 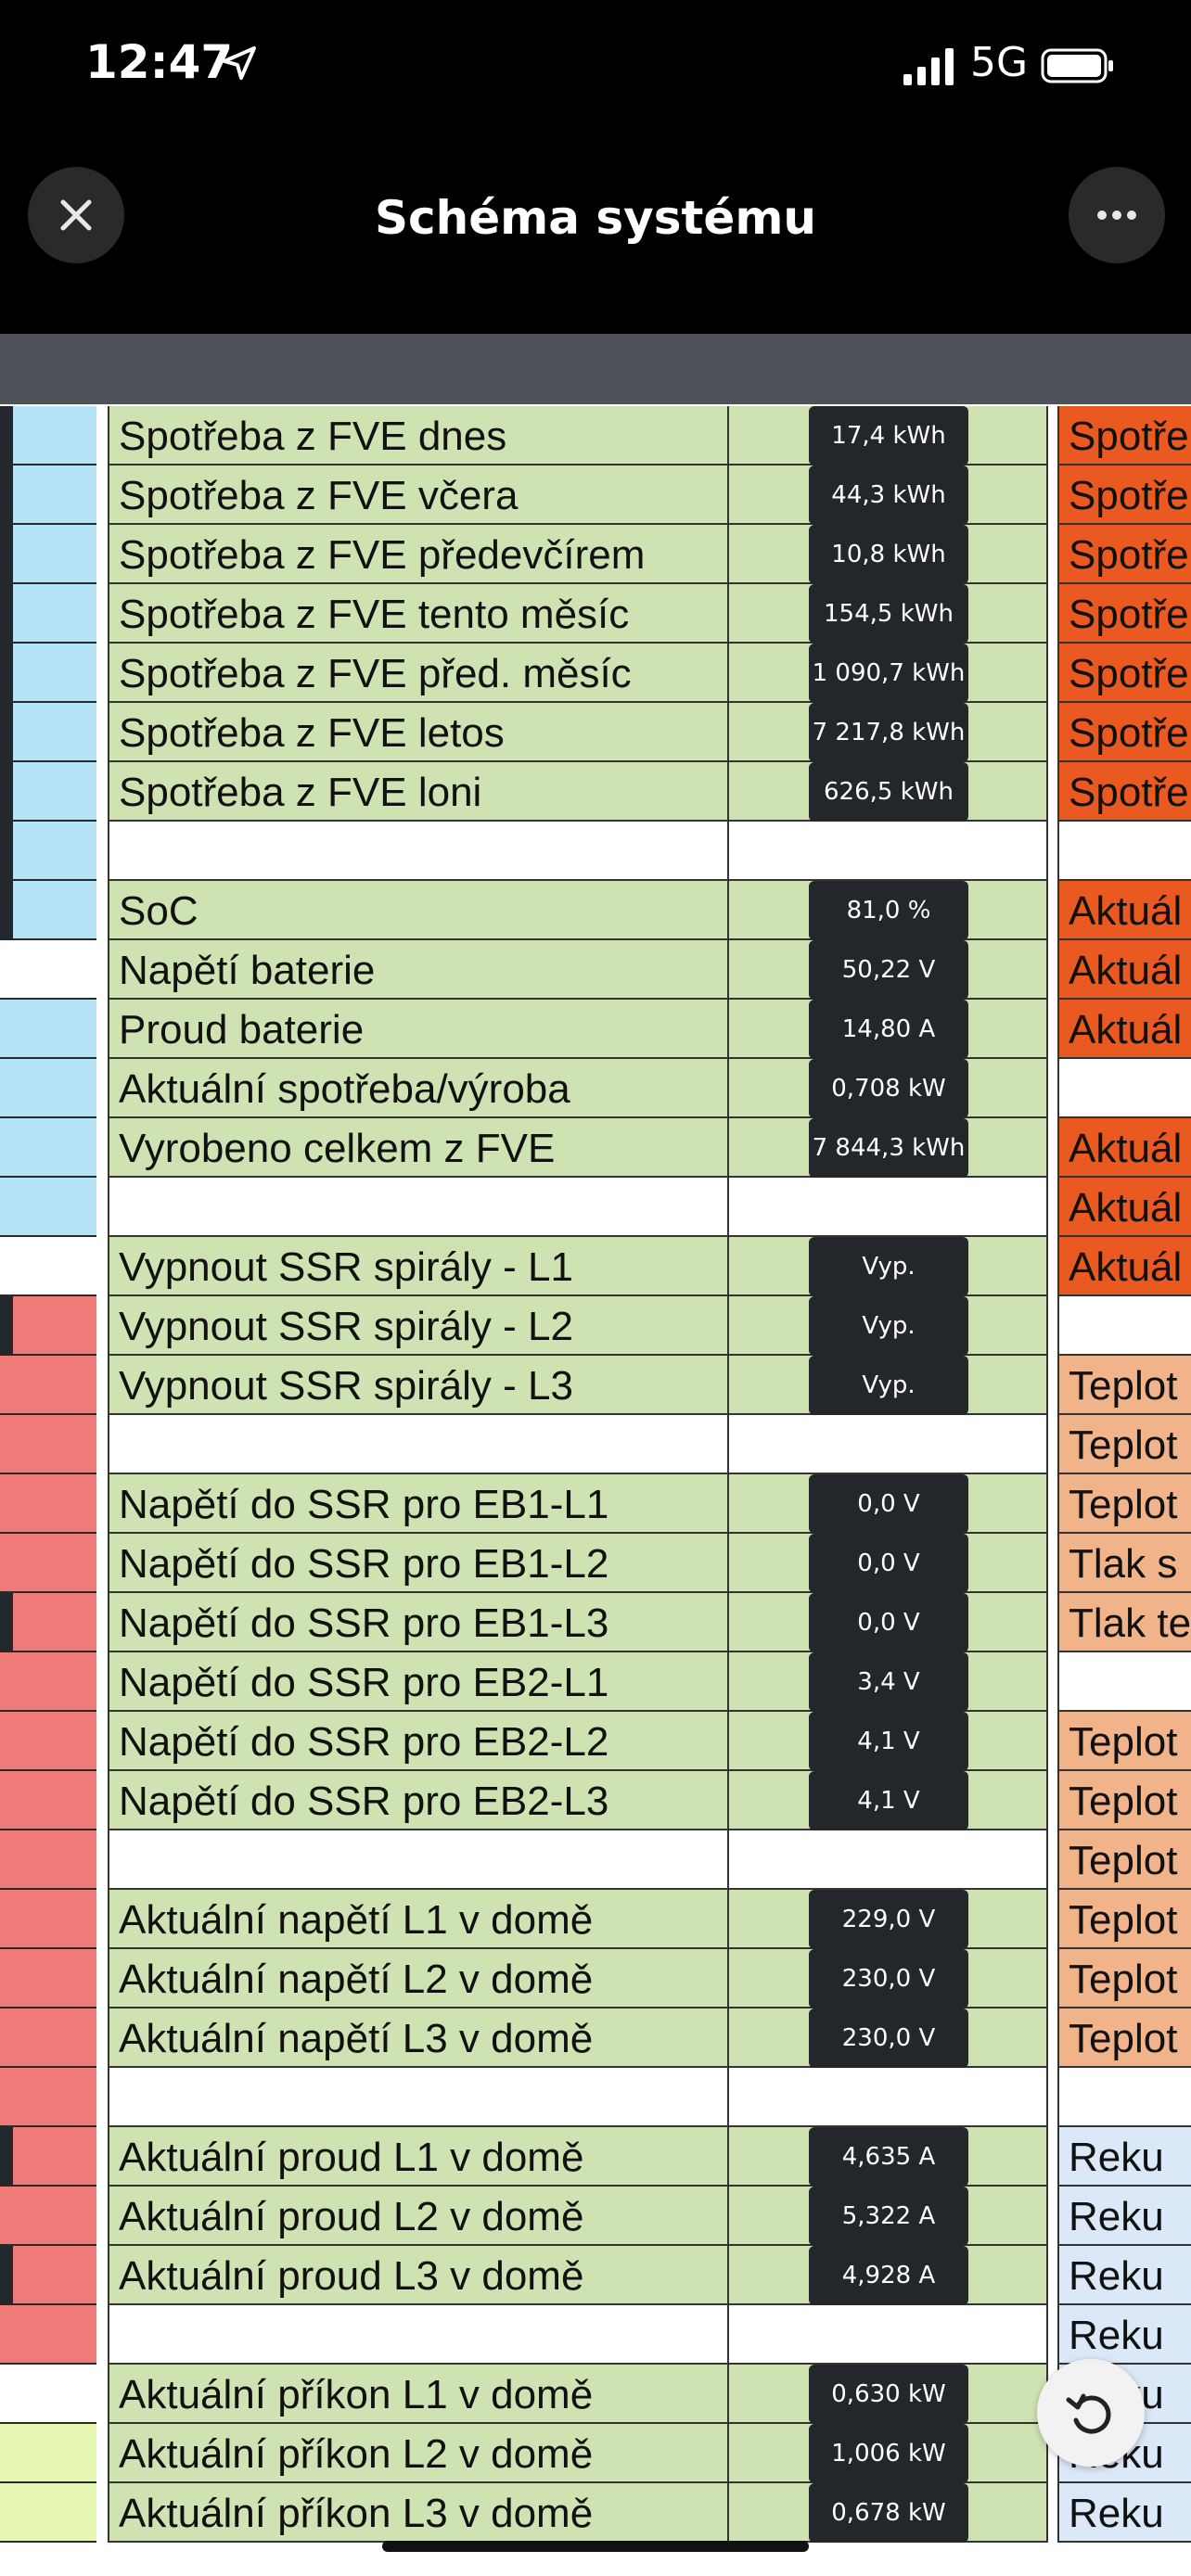 What do you see at coordinates (595, 2038) in the screenshot?
I see `table-row: Aktuální napětí L3 v domě 230,0 V Teplot` at bounding box center [595, 2038].